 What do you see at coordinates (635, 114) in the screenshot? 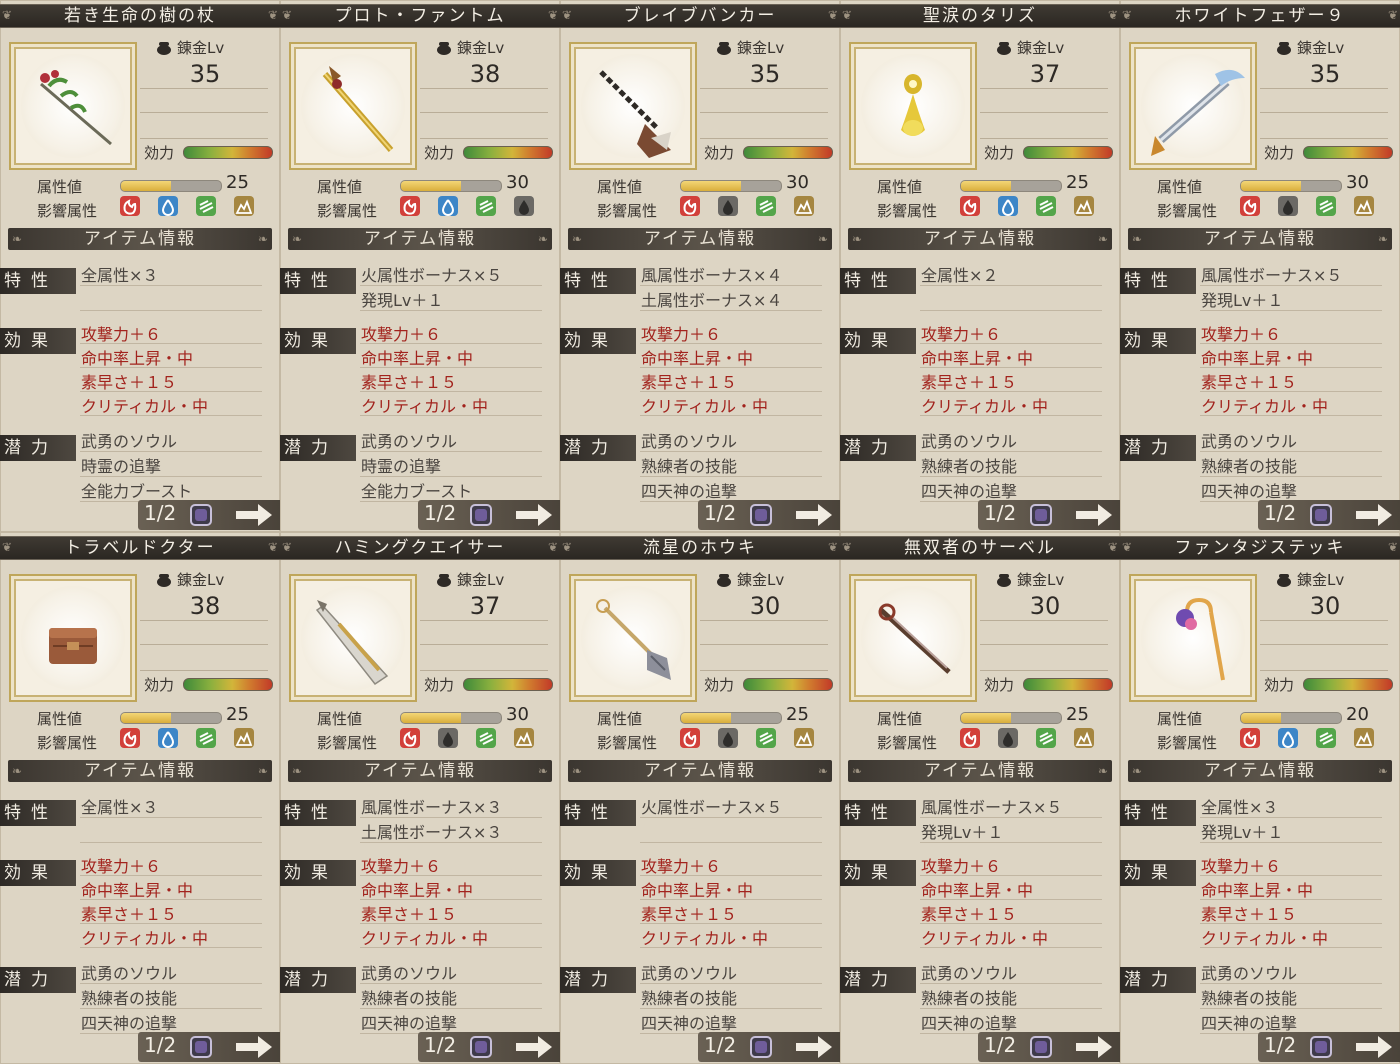
I see `drill-lance-icon` at bounding box center [635, 114].